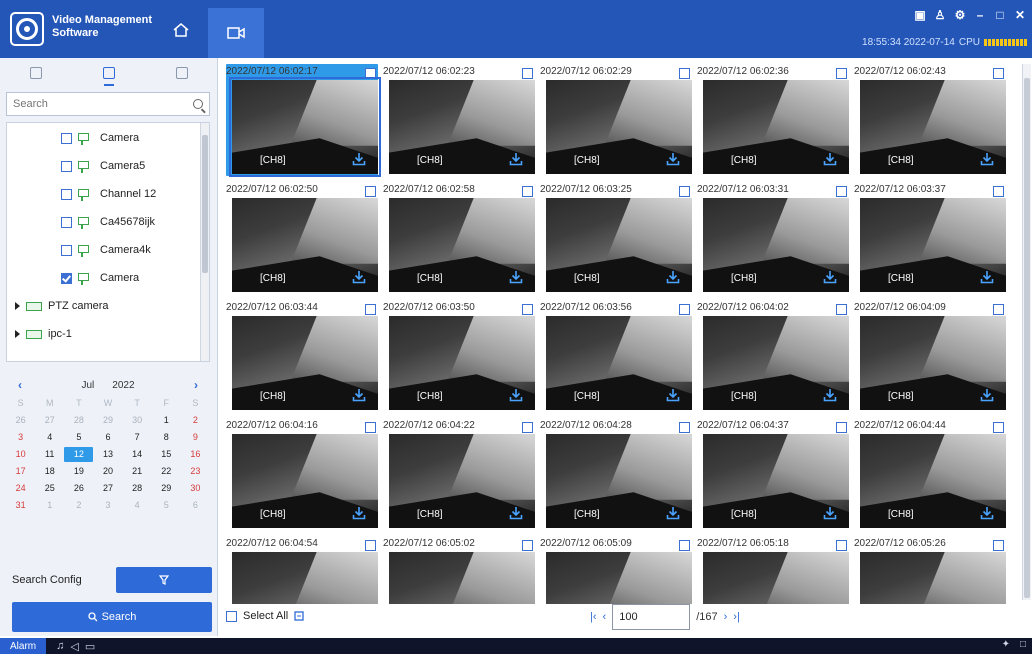 The height and width of the screenshot is (654, 1032). What do you see at coordinates (107, 454) in the screenshot?
I see `calendar-day: 13` at bounding box center [107, 454].